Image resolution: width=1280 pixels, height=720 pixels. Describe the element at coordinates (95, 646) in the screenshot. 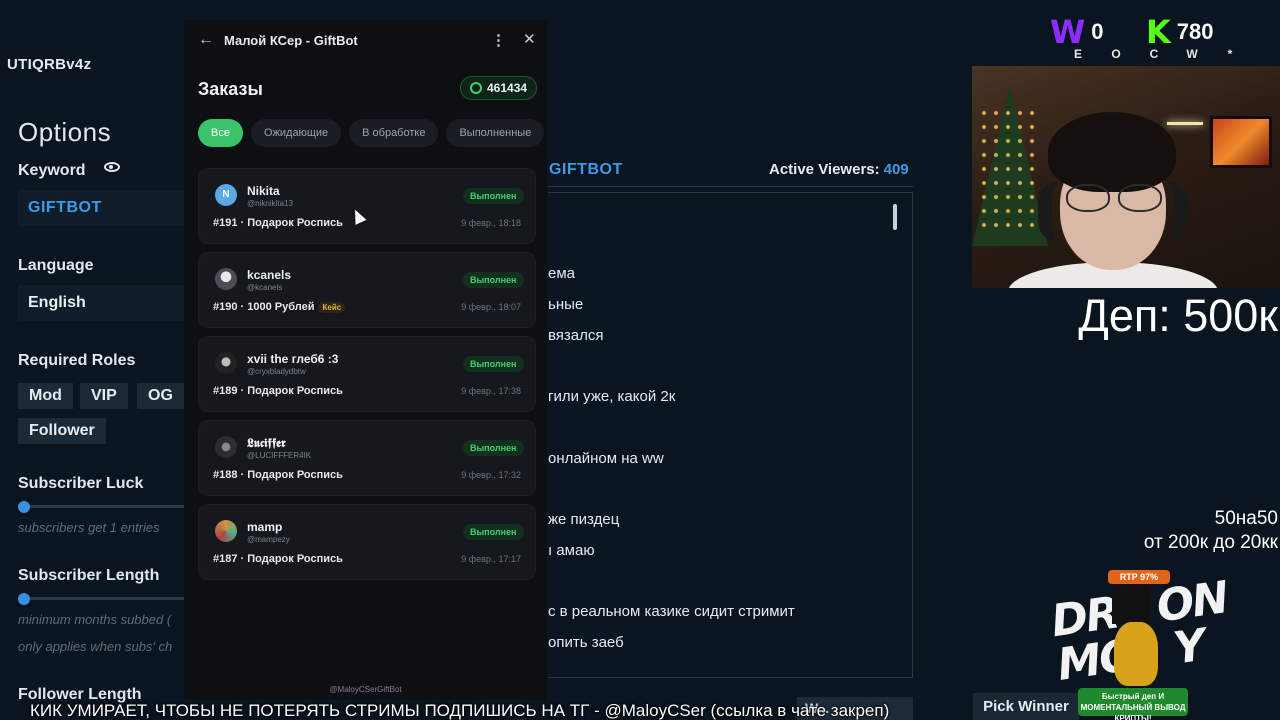

I see `sub-length-hint-2: only applies when subs' ch` at that location.